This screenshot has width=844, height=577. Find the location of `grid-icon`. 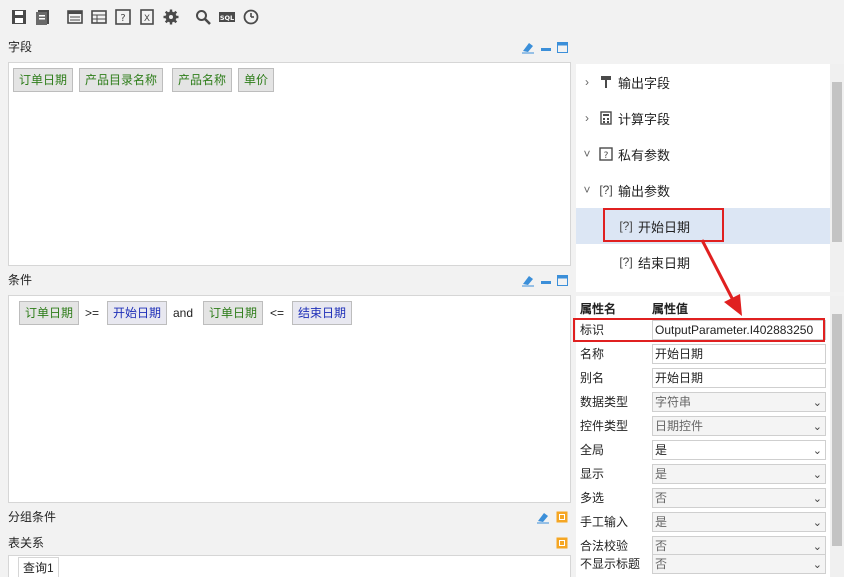

grid-icon is located at coordinates (99, 17).